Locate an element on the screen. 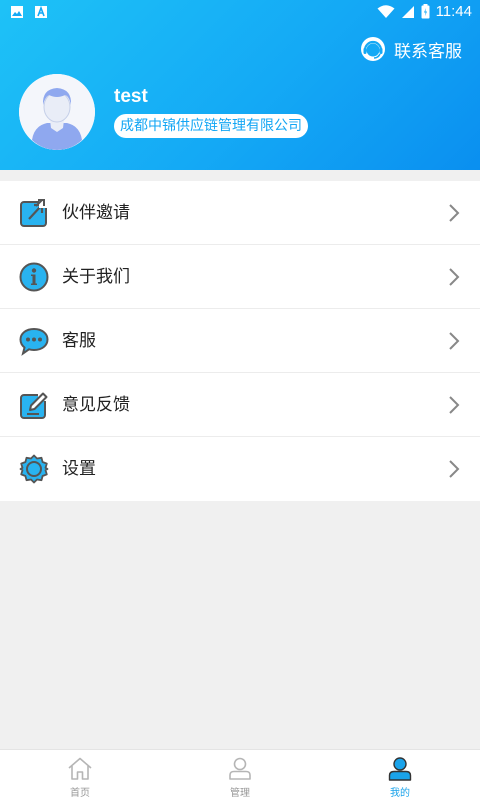 The height and width of the screenshot is (800, 480). avatar is located at coordinates (57, 112).